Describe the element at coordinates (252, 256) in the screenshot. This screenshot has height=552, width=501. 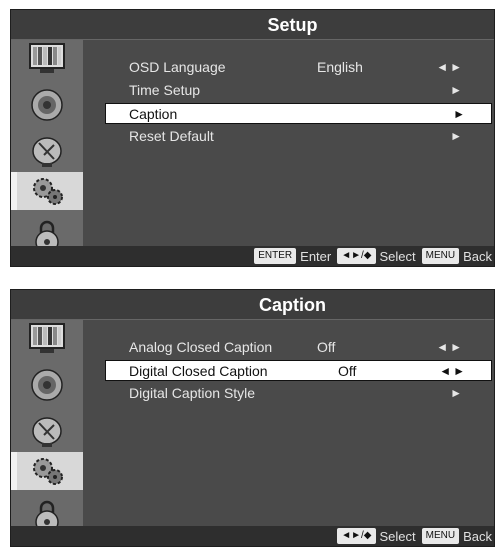
I see `menu-footer: ENTER Enter ◄►/◆ Select MENU Back` at that location.